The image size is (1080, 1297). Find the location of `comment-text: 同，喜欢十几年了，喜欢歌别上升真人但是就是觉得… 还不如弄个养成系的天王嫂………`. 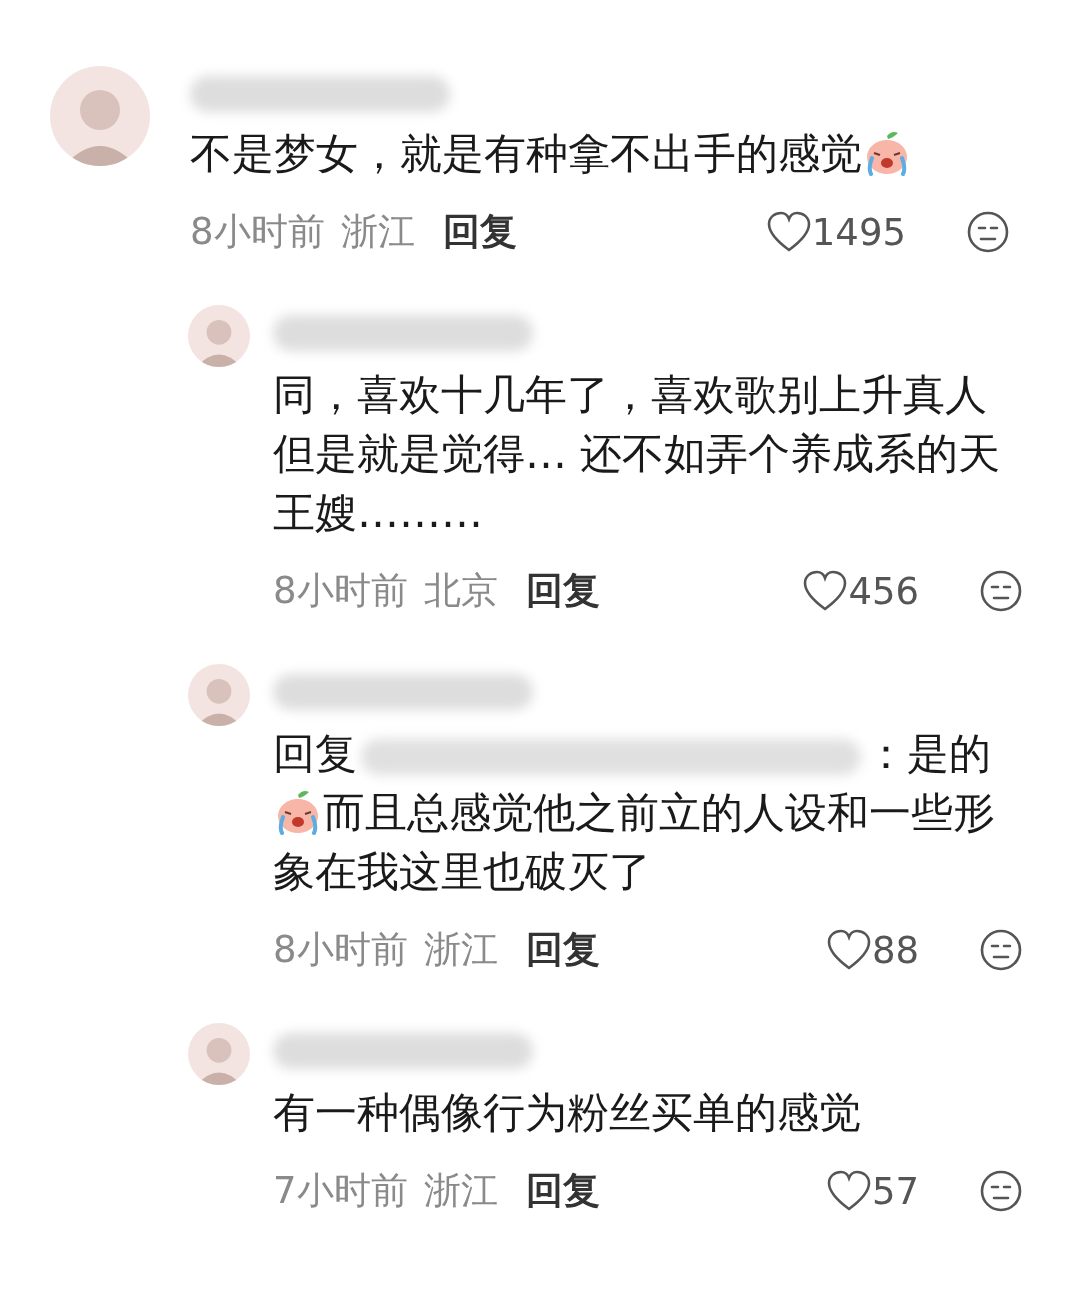

comment-text: 同，喜欢十几年了，喜欢歌别上升真人但是就是觉得… 还不如弄个养成系的天王嫂……… is located at coordinates (637, 454).